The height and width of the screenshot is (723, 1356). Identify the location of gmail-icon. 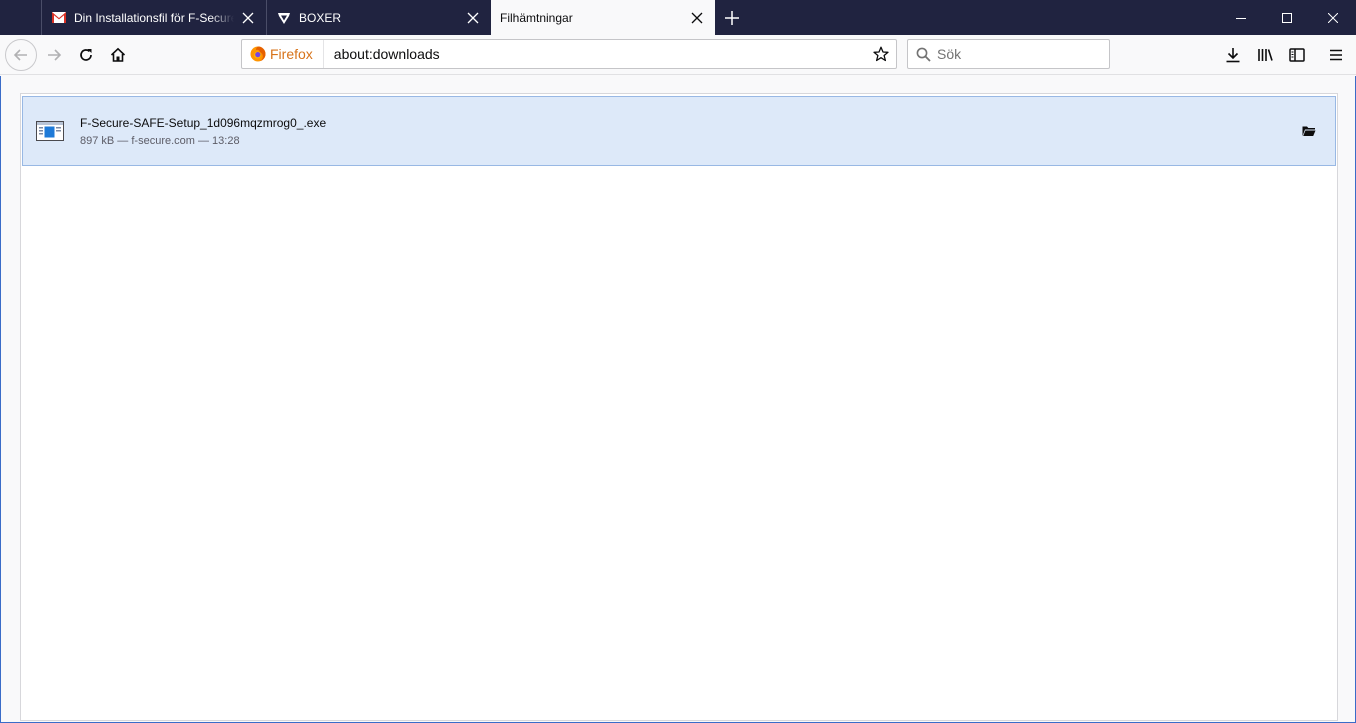
(59, 18).